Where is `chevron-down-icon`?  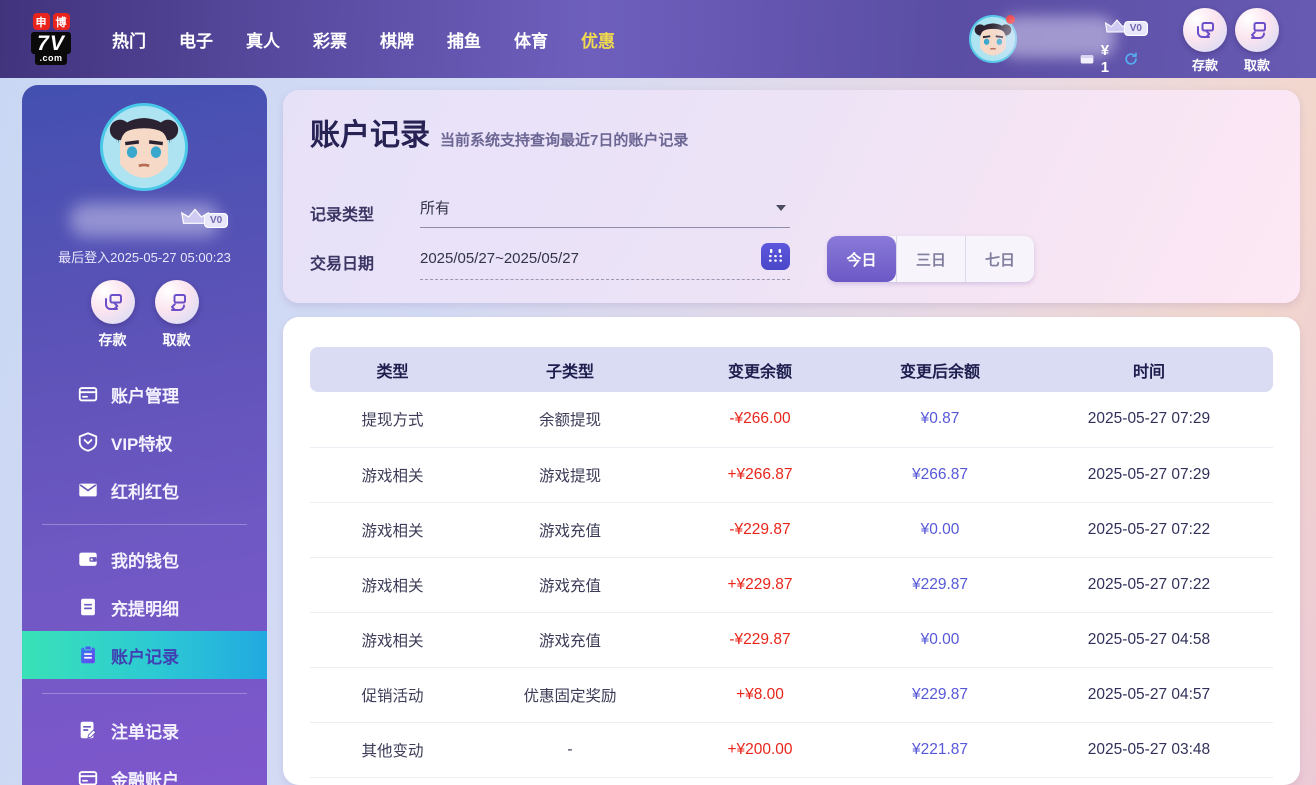 chevron-down-icon is located at coordinates (781, 207).